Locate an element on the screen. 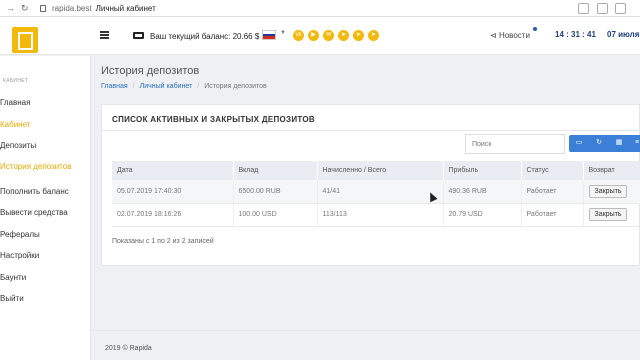 This screenshot has height=360, width=640. sidebar-item-deposits: Депозиты is located at coordinates (18, 145).